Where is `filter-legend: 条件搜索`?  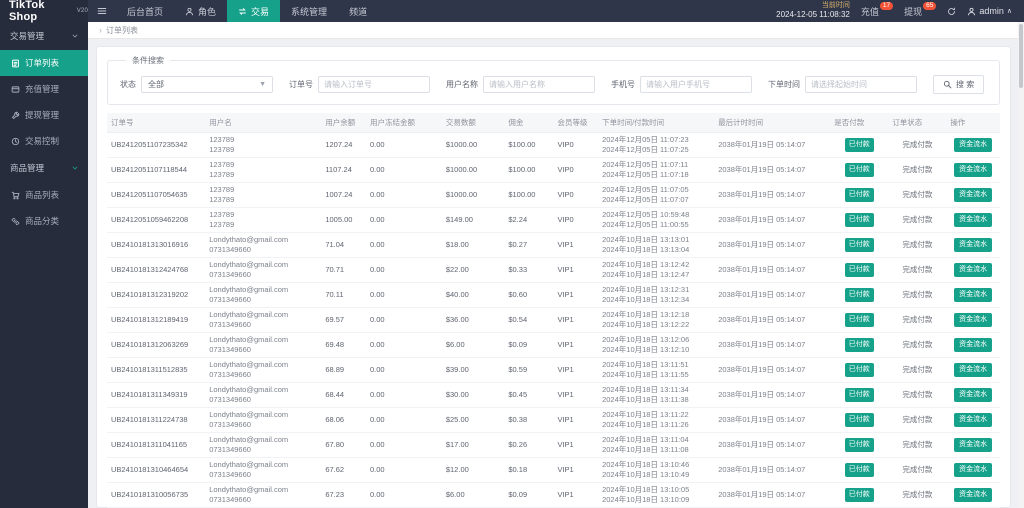 filter-legend: 条件搜索 is located at coordinates (148, 60).